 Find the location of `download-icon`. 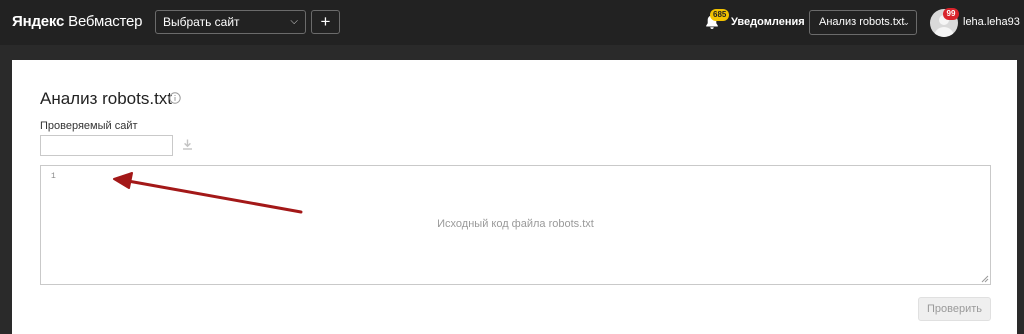

download-icon is located at coordinates (187, 144).